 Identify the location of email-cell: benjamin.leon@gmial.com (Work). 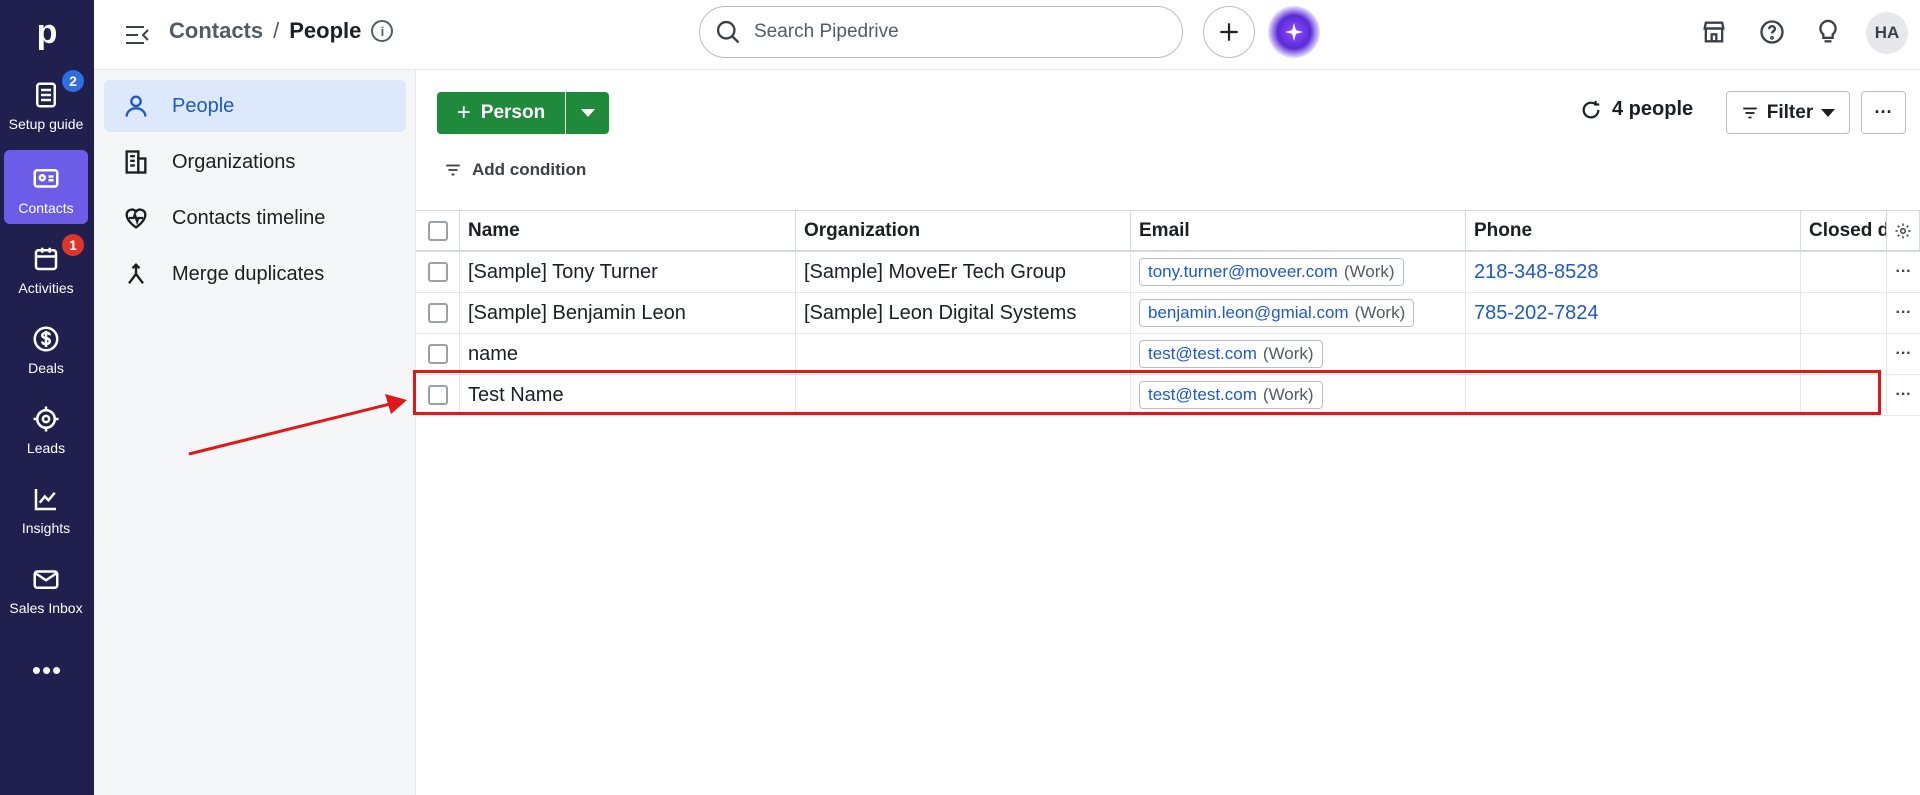
(1298, 313).